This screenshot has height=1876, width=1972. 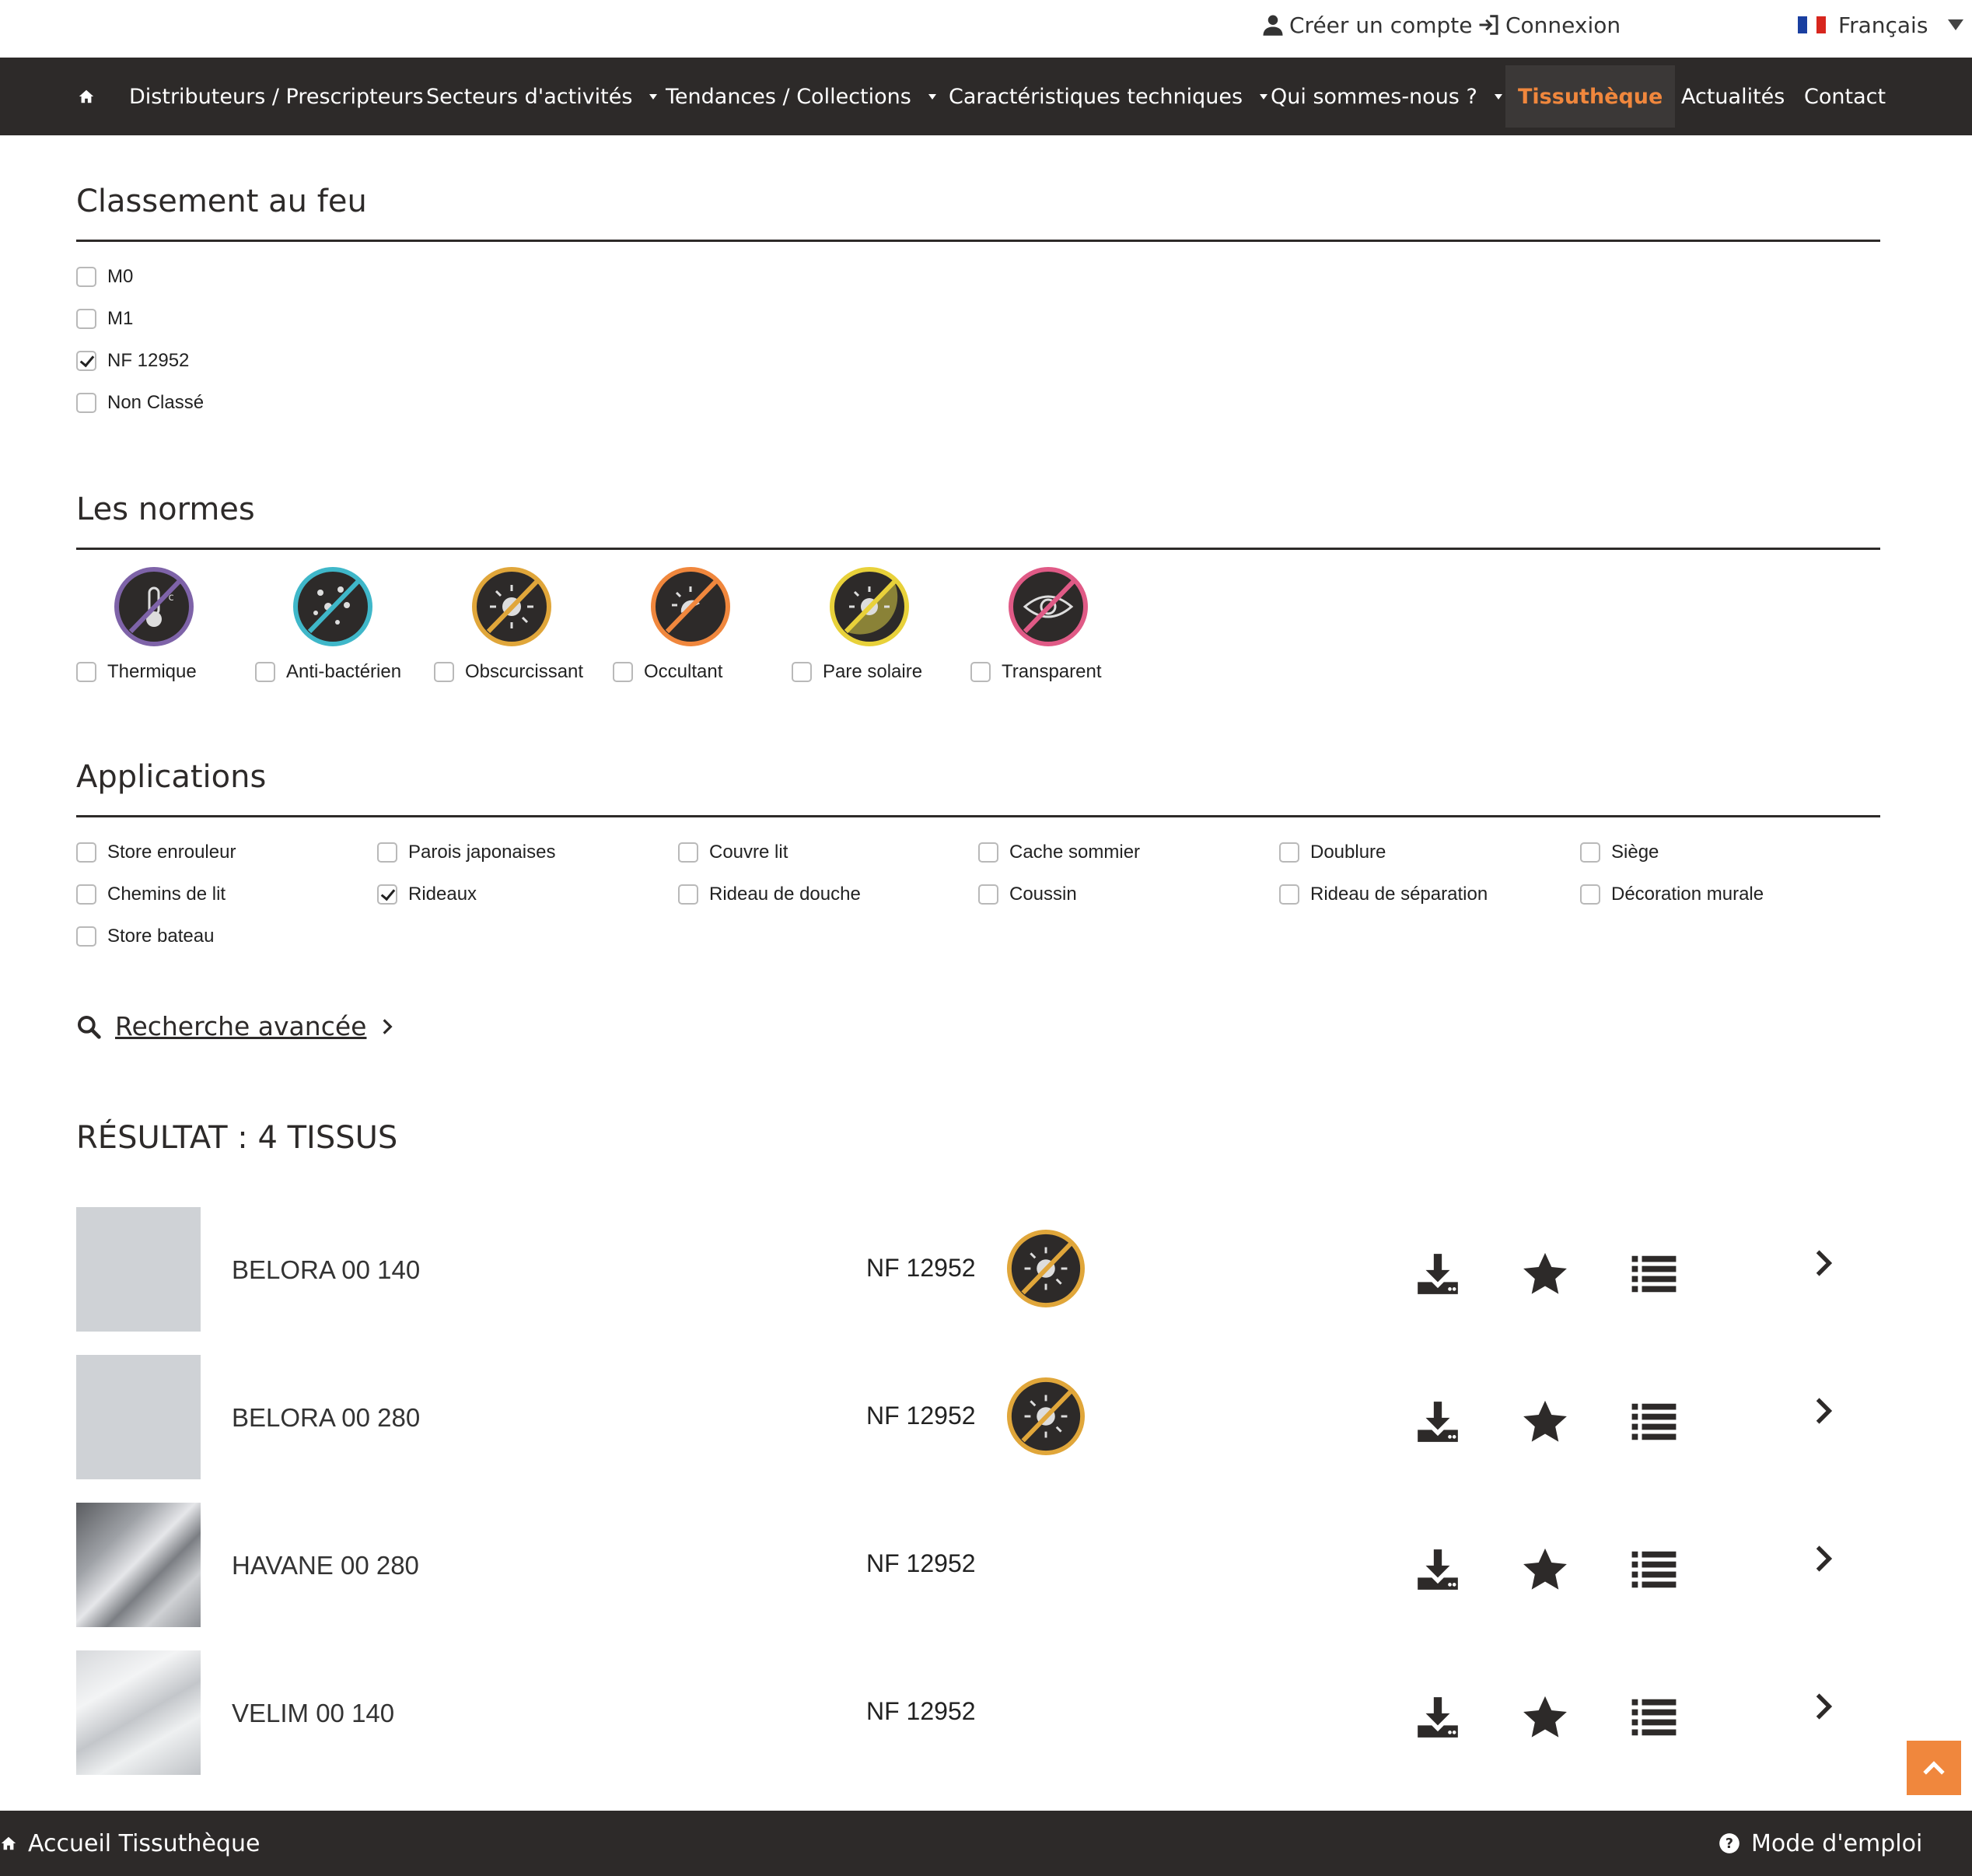 I want to click on app-option-doublure: Doublure, so click(x=1332, y=853).